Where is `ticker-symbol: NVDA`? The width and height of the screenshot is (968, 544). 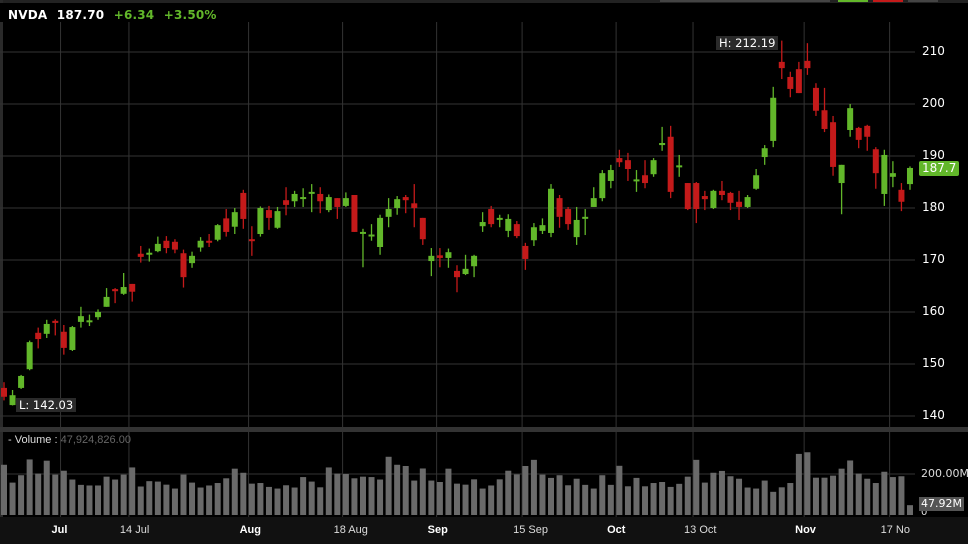 ticker-symbol: NVDA is located at coordinates (28, 15).